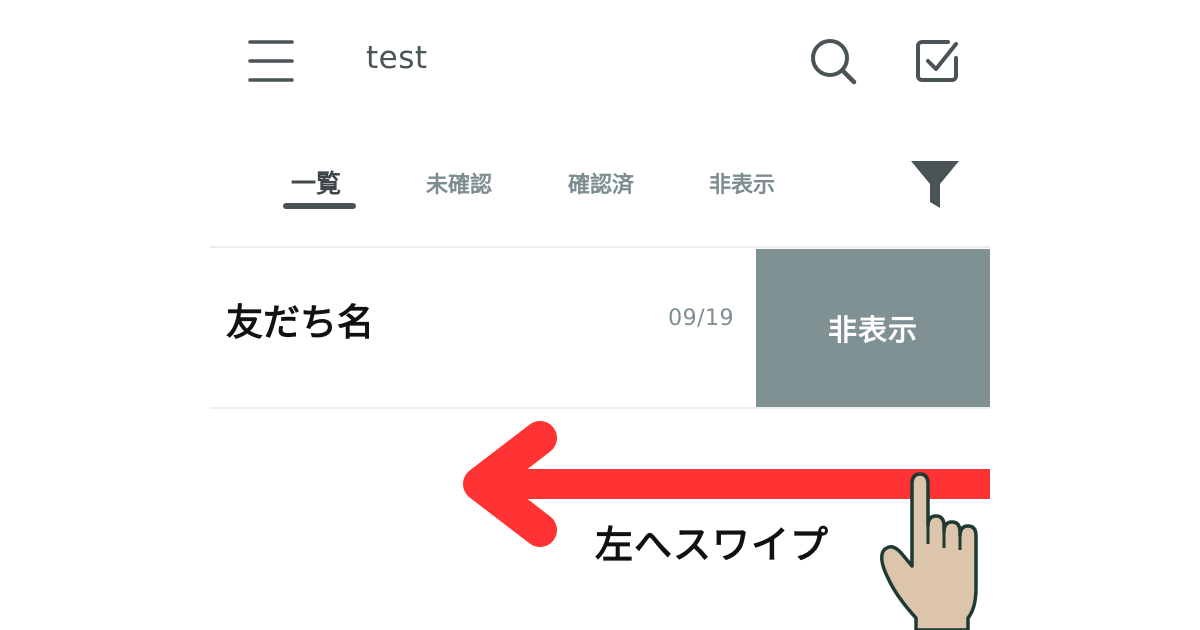 The image size is (1200, 630). I want to click on list-item: 友だち名 09/19, so click(483, 327).